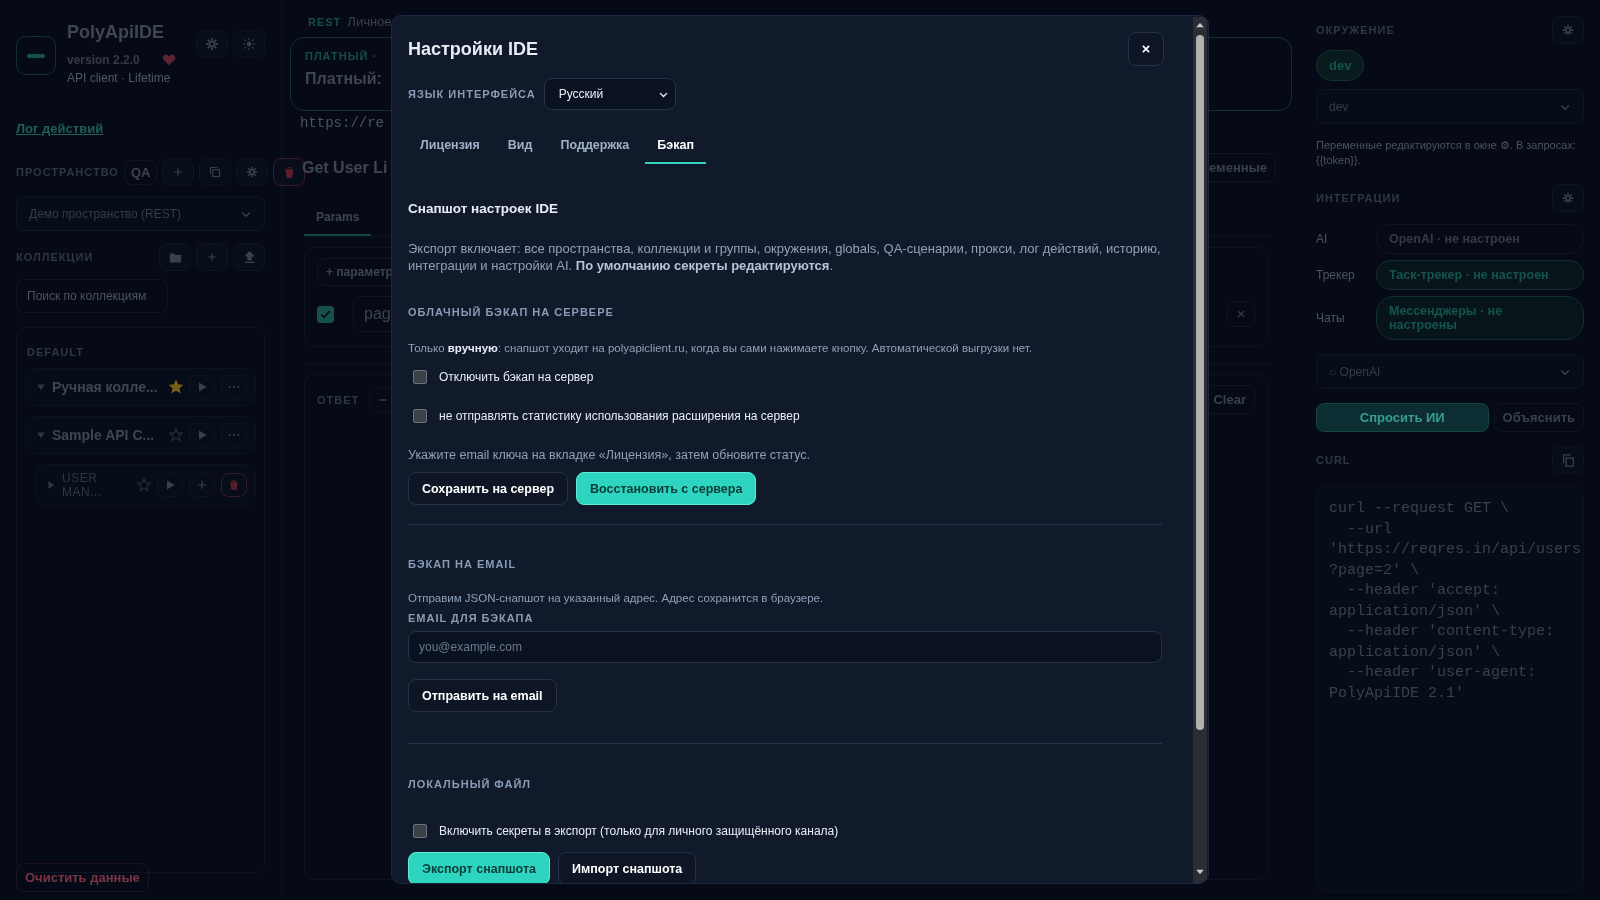 The height and width of the screenshot is (900, 1600). I want to click on checkbox-label: Включить секреты в экспорт (только для личного защищённого канала), so click(639, 831).